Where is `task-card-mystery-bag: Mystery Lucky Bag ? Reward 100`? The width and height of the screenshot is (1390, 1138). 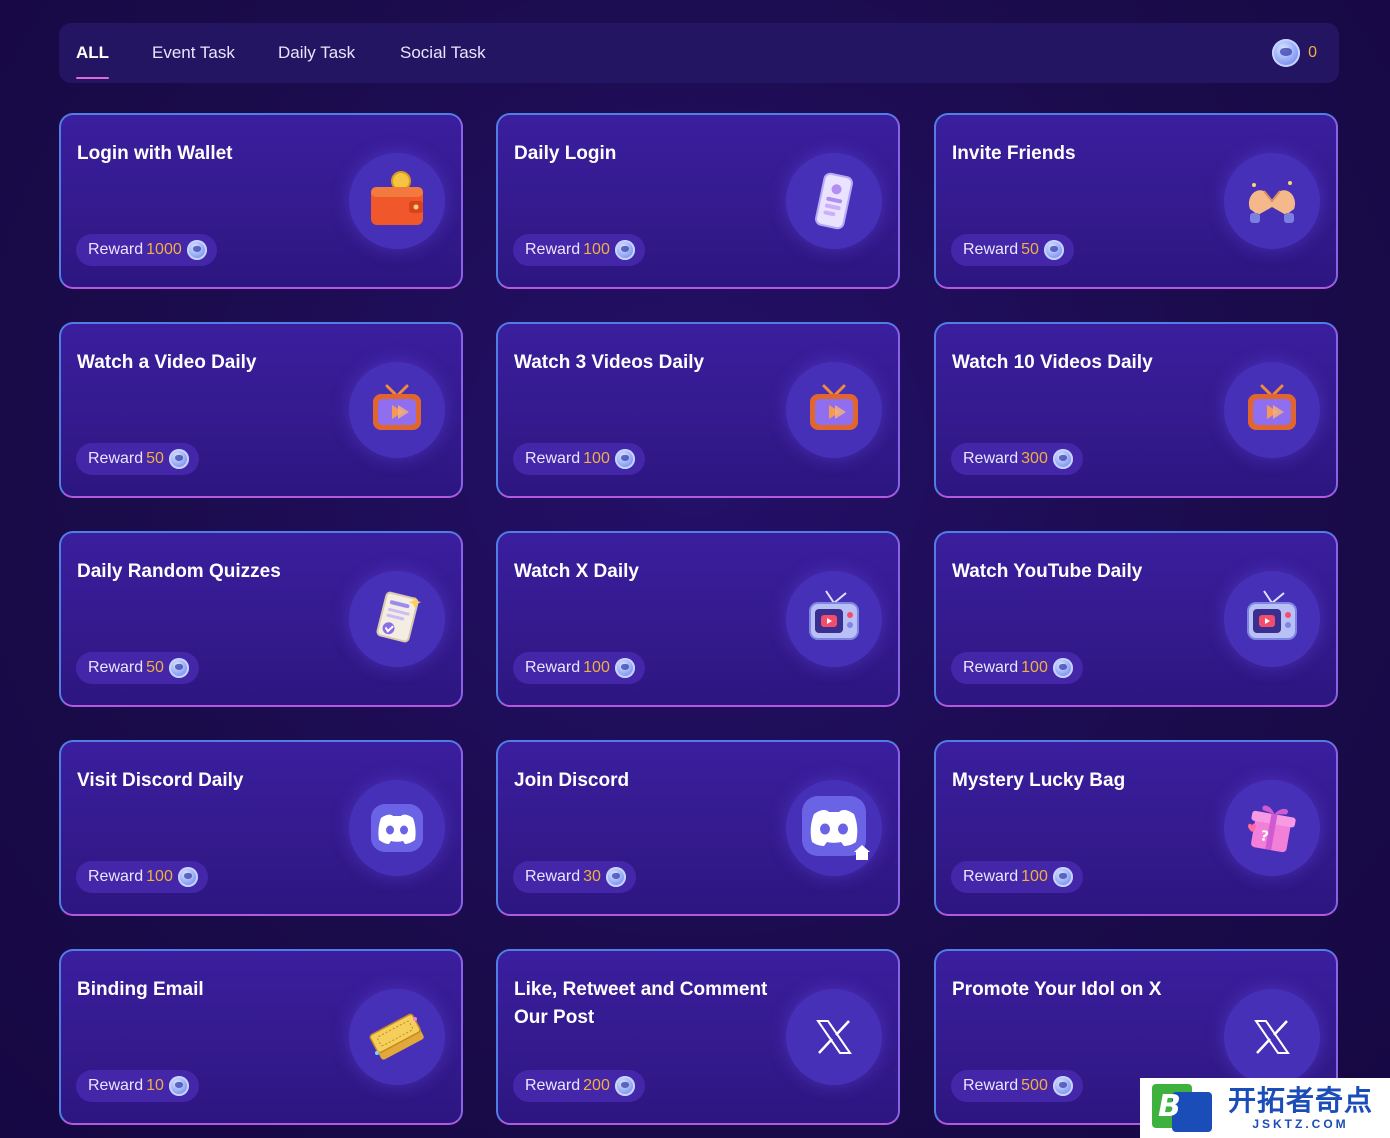 task-card-mystery-bag: Mystery Lucky Bag ? Reward 100 is located at coordinates (1136, 828).